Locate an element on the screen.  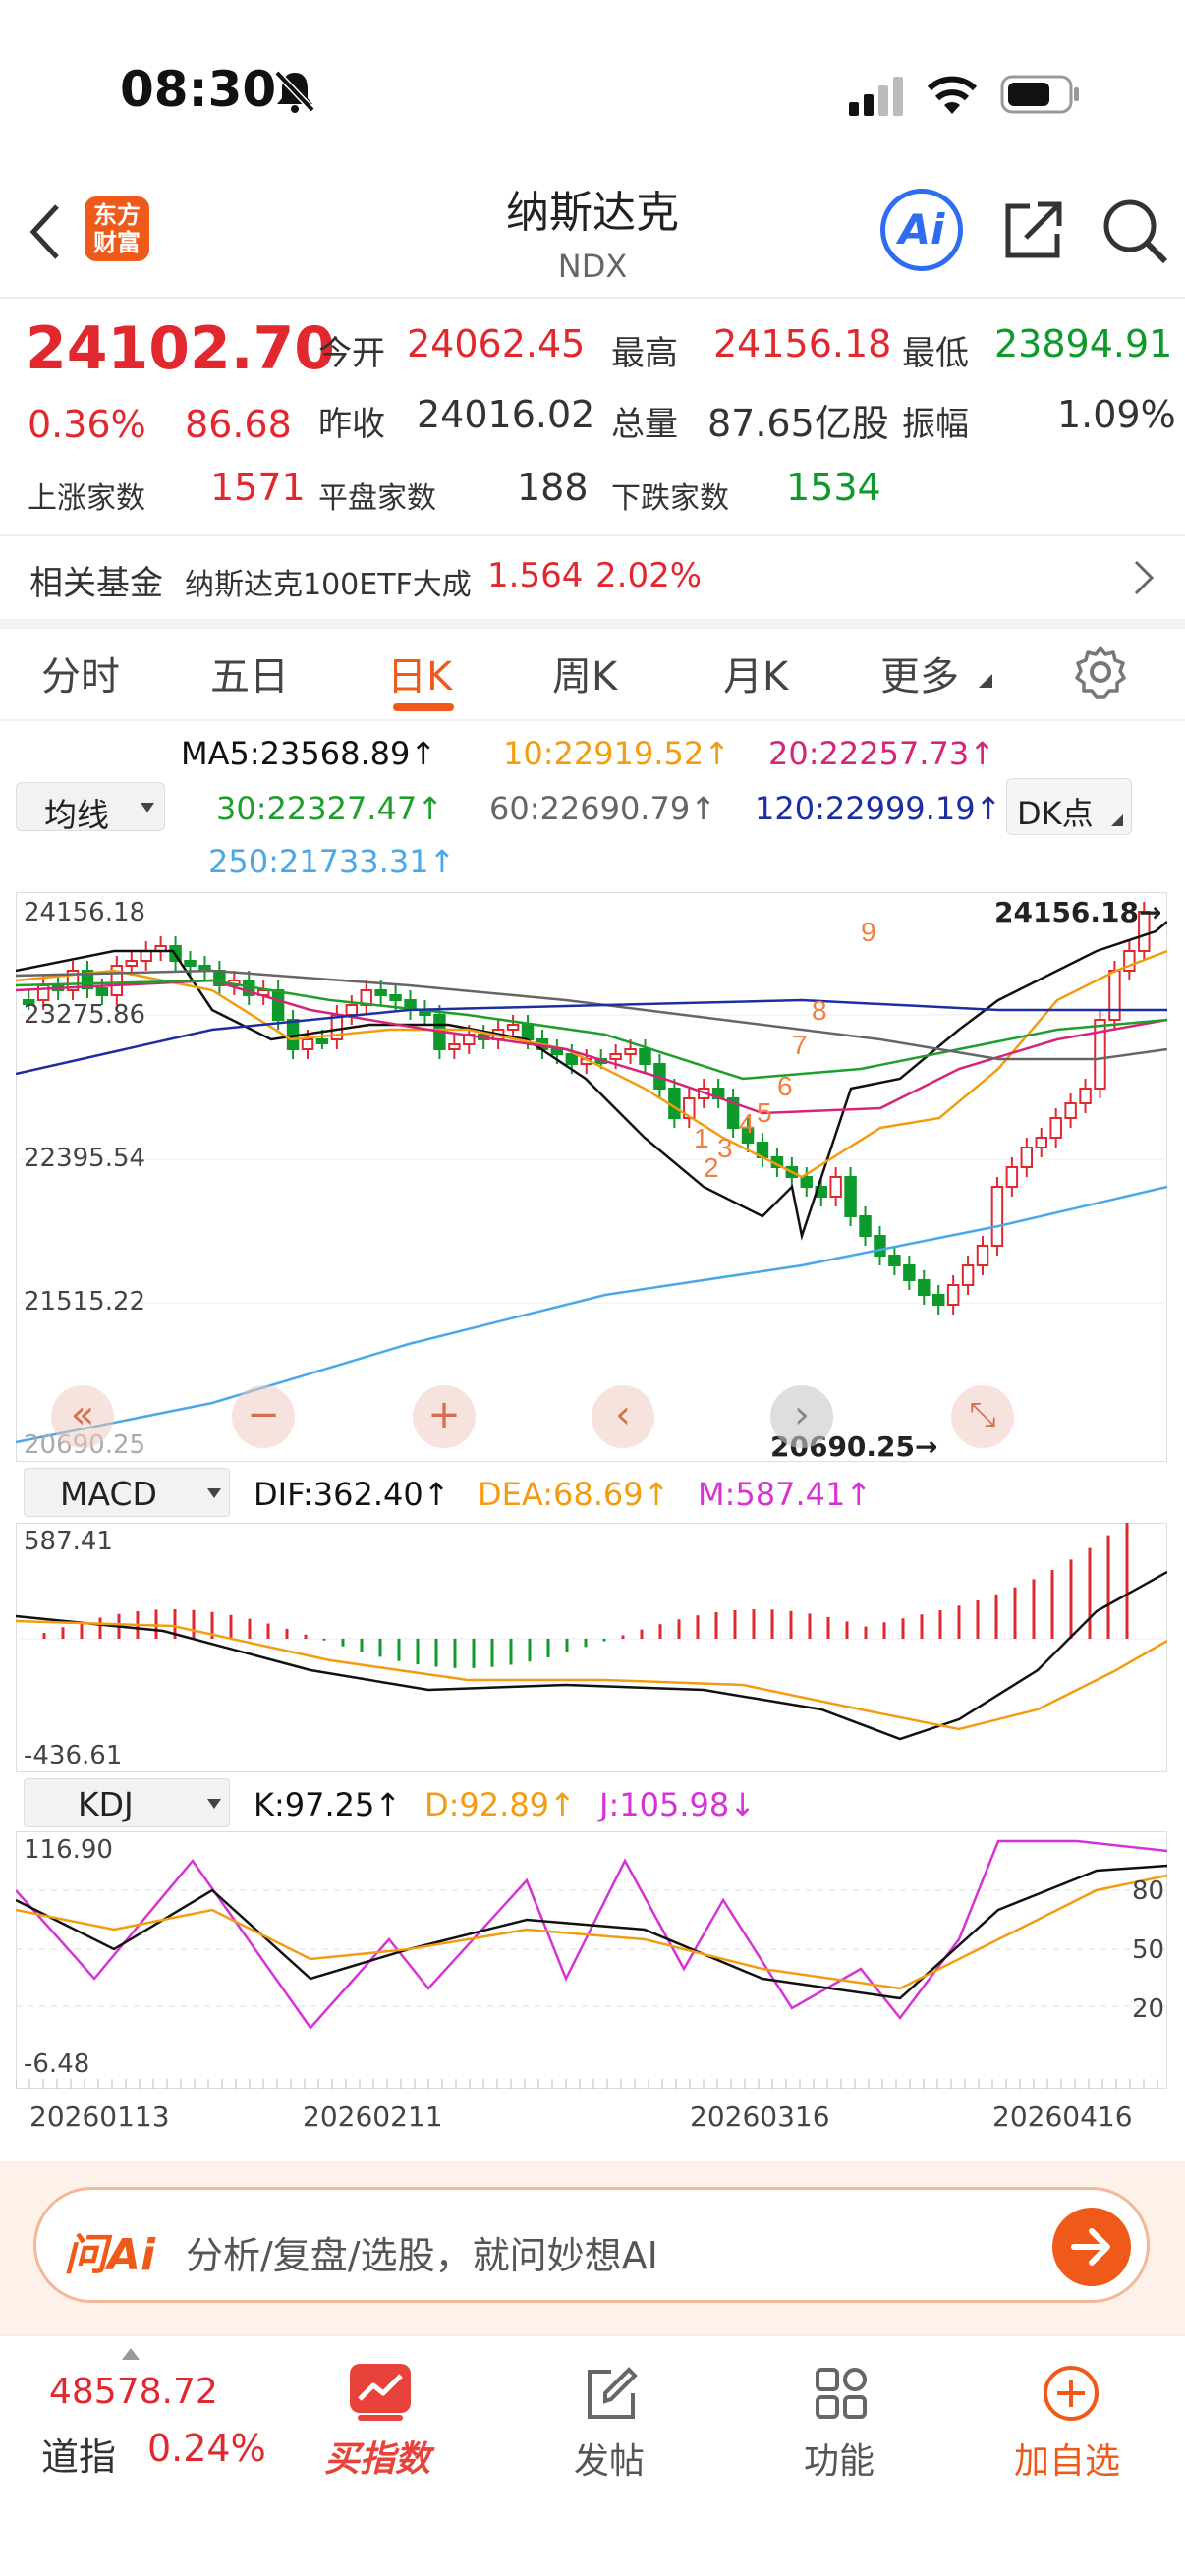
dropdown-arrow-icon is located at coordinates (214, 1493).